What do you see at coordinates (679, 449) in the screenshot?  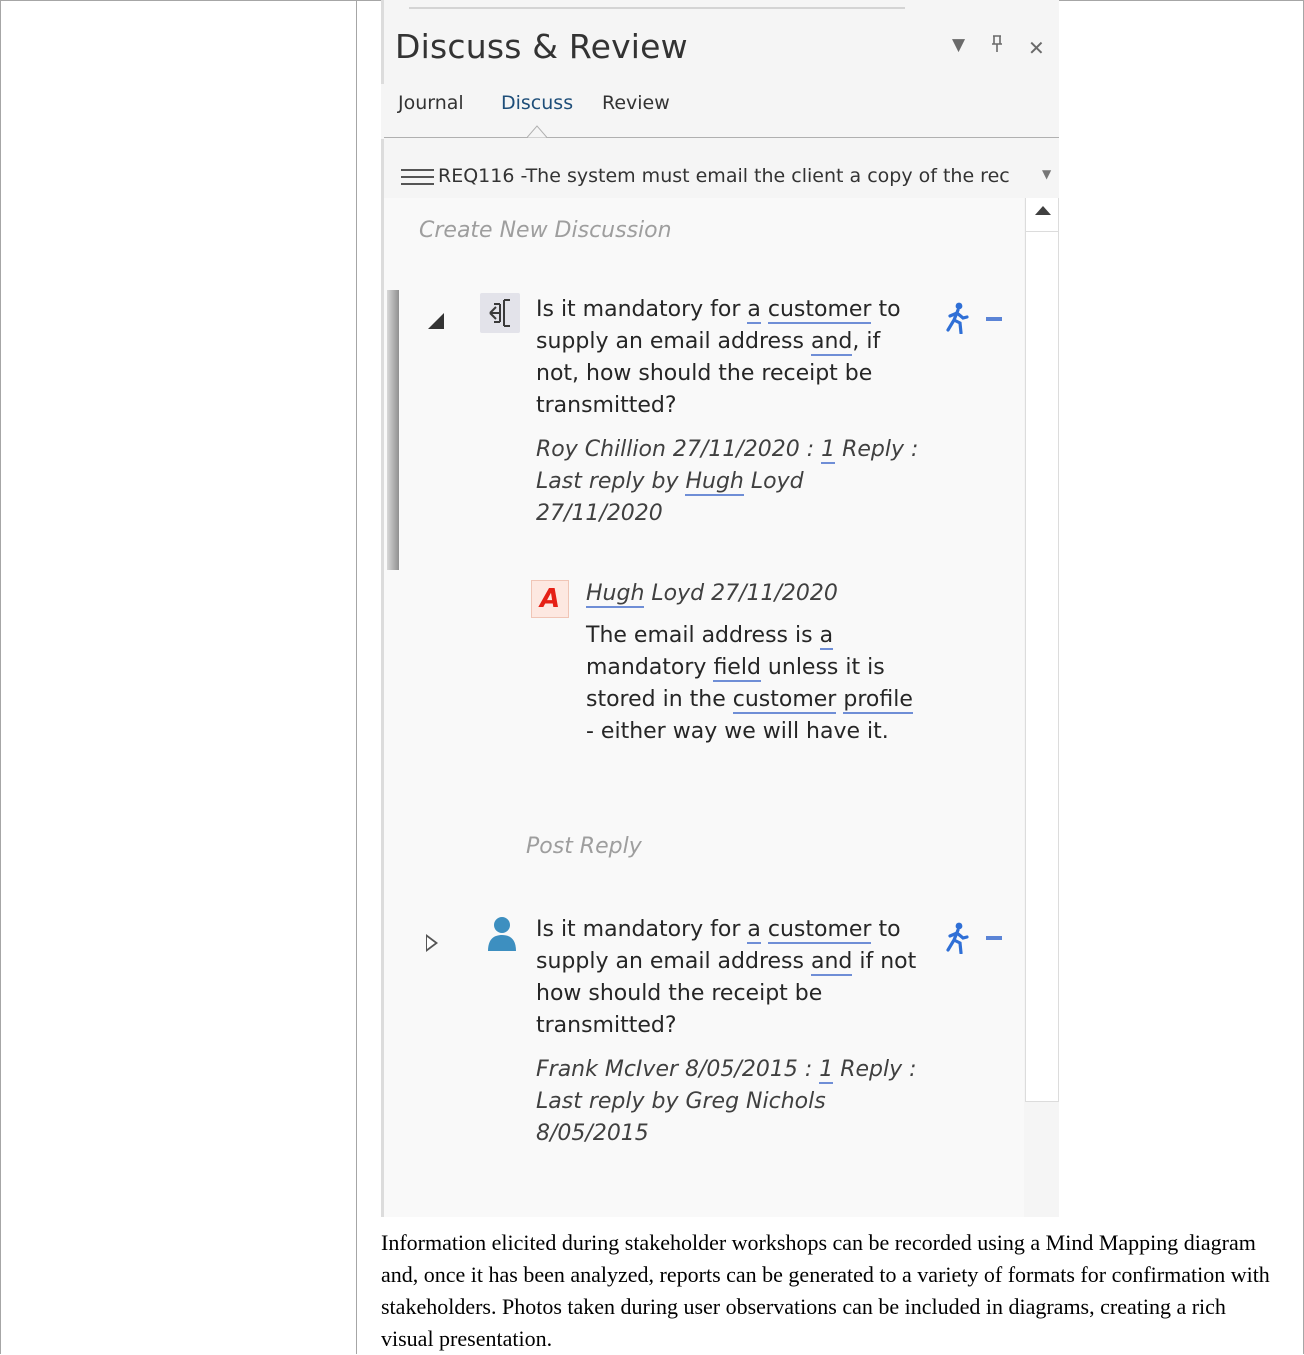 I see `meta-text: Roy Chillion 27/11/2020 :` at bounding box center [679, 449].